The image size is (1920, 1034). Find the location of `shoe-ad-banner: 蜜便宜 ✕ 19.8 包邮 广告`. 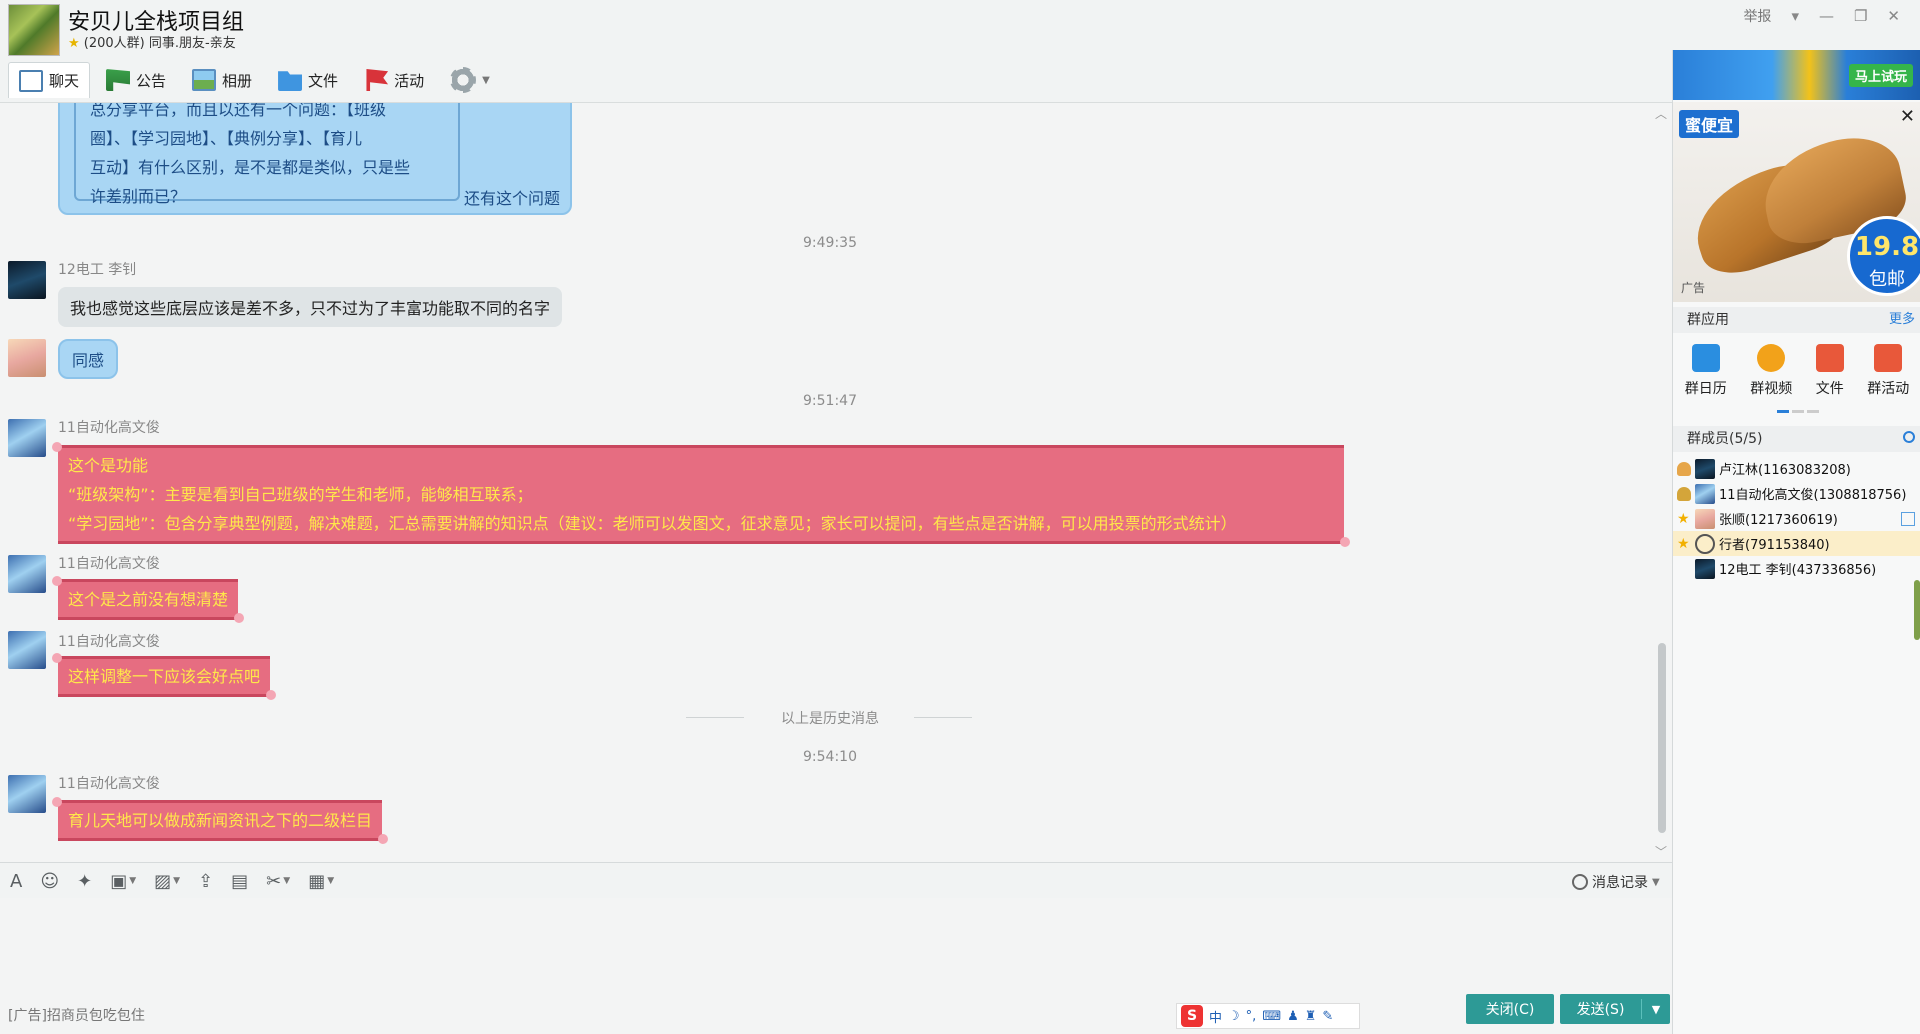

shoe-ad-banner: 蜜便宜 ✕ 19.8 包邮 广告 is located at coordinates (1796, 202).